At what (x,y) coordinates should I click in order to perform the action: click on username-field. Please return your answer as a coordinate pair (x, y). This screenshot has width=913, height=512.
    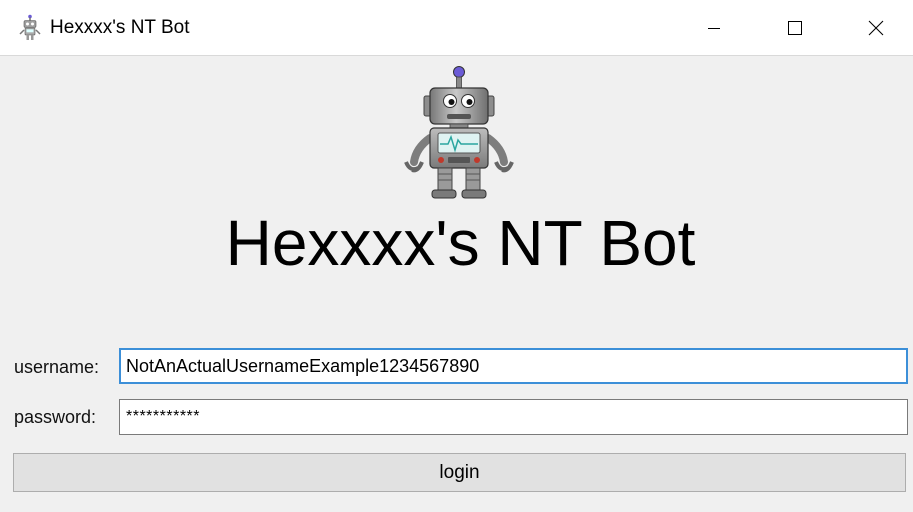
    Looking at the image, I should click on (513, 366).